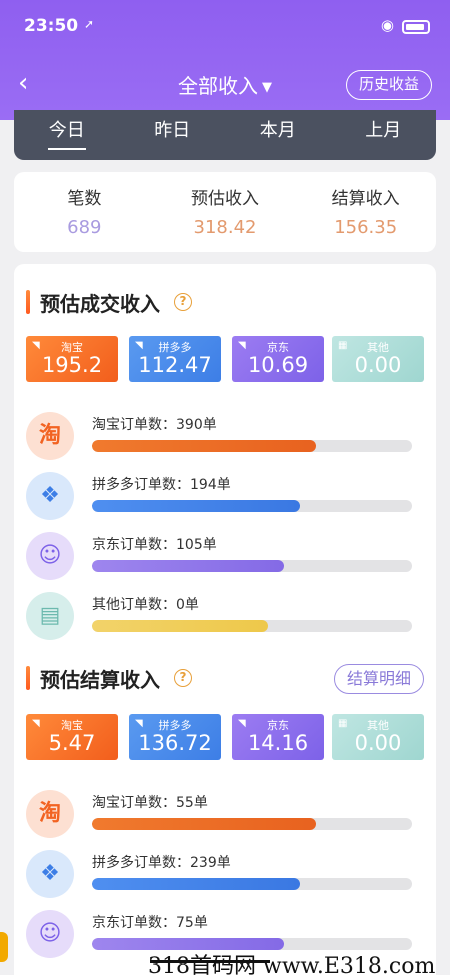 This screenshot has width=450, height=975. I want to click on clipboard-icon: ▤, so click(50, 616).